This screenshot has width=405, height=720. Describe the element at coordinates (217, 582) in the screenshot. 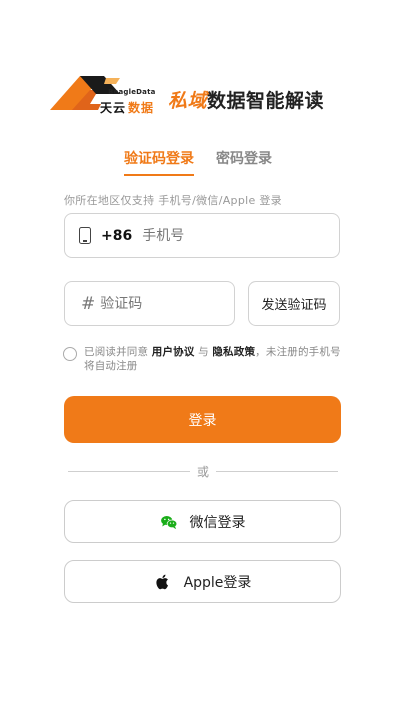

I see `apple-login-label: Apple登录` at that location.